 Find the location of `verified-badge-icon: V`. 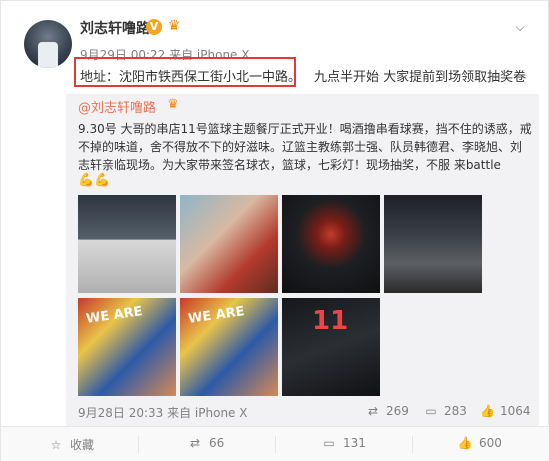

verified-badge-icon: V is located at coordinates (154, 27).